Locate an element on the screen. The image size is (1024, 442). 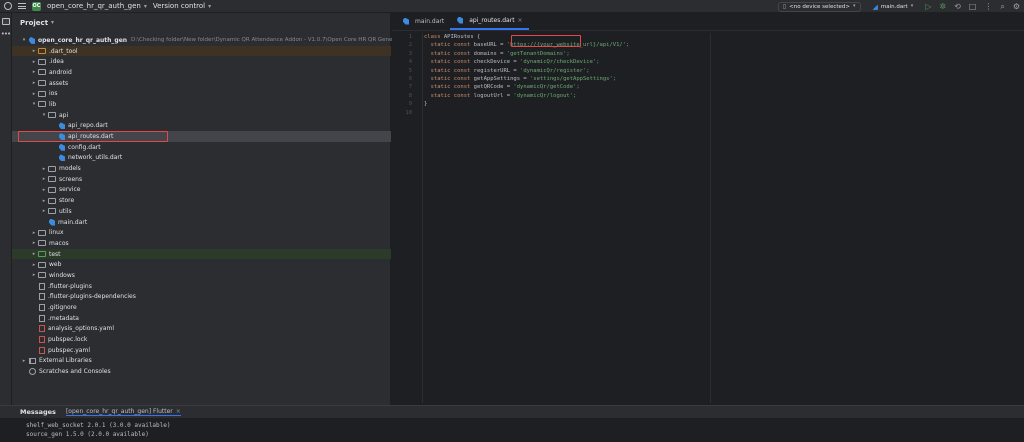
tree-item: .metadata is located at coordinates (201, 318).